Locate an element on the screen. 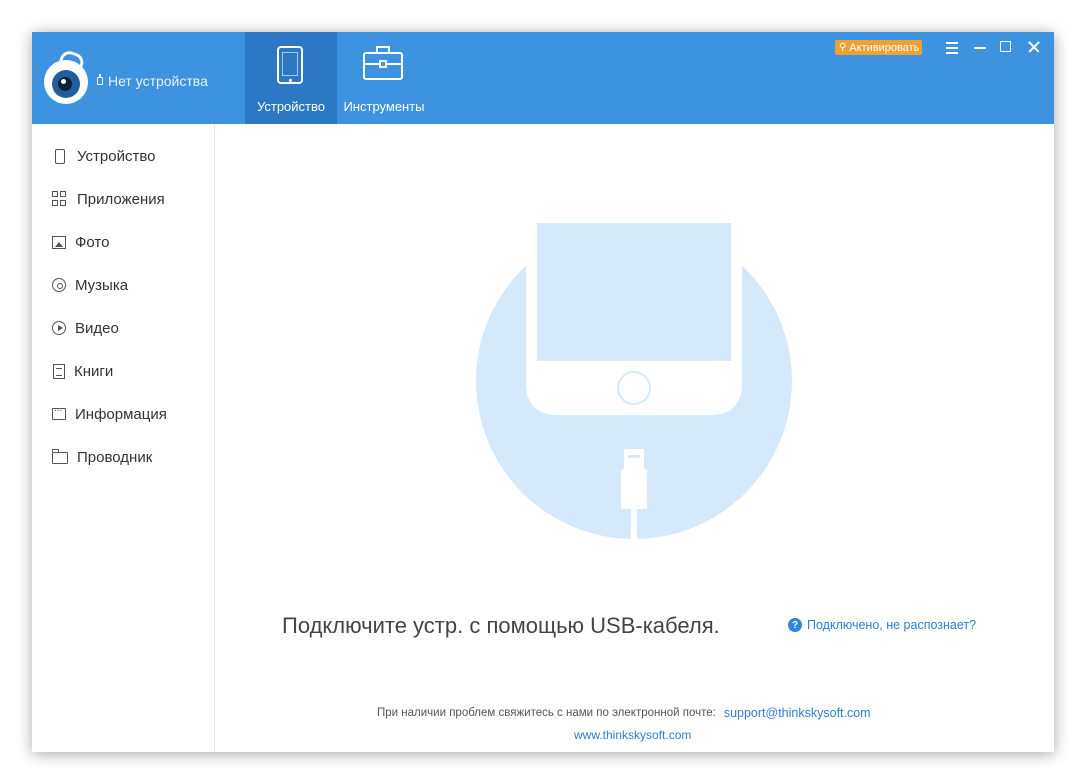  sidebar-item-video: Видео is located at coordinates (85, 328).